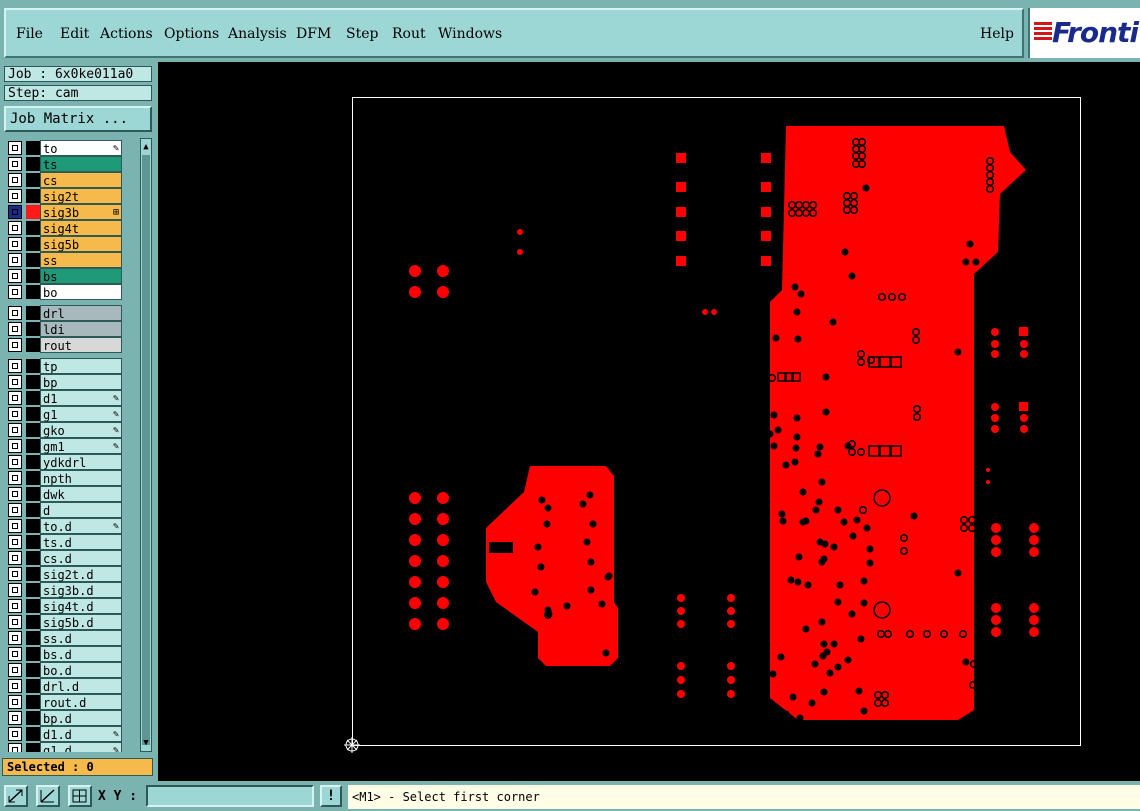  Describe the element at coordinates (70, 494) in the screenshot. I see `layer-row-dwk: dwk` at that location.